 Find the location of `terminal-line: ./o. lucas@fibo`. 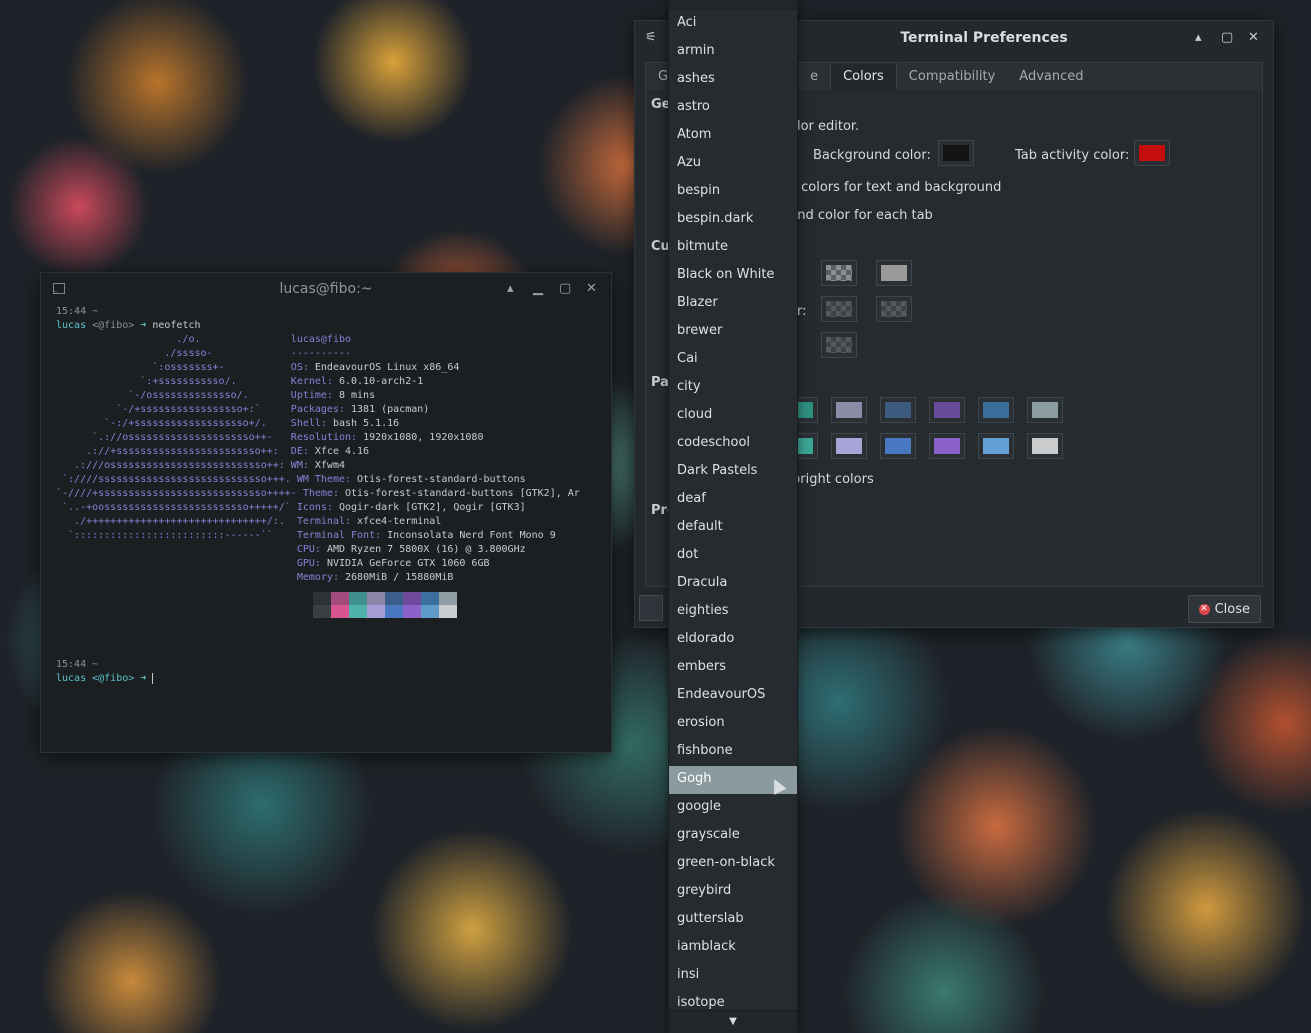

terminal-line: ./o. lucas@fibo is located at coordinates (204, 339).